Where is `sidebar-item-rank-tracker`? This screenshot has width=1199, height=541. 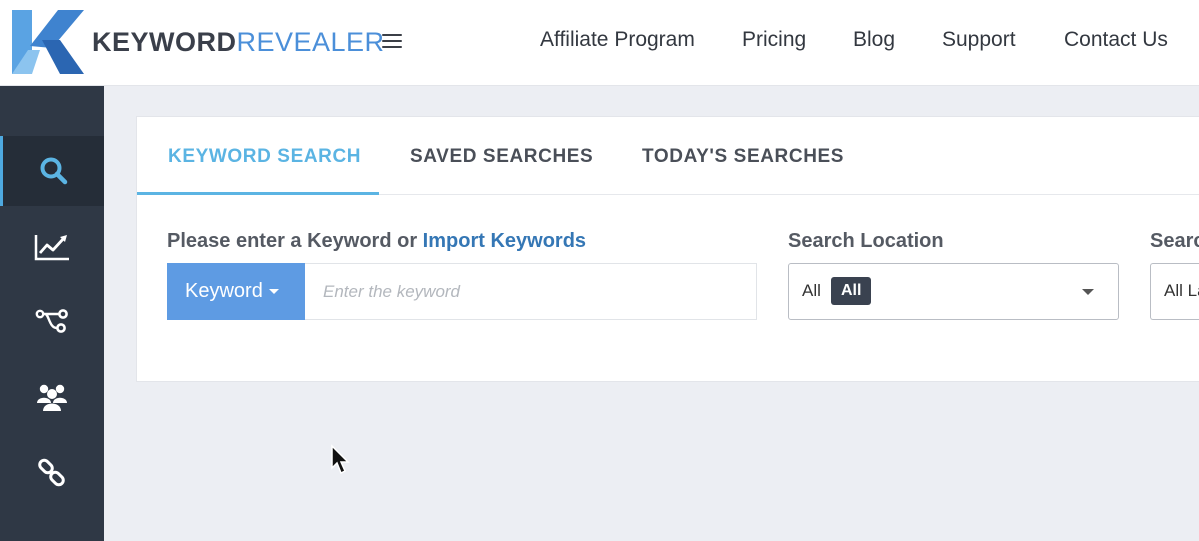 sidebar-item-rank-tracker is located at coordinates (52, 247).